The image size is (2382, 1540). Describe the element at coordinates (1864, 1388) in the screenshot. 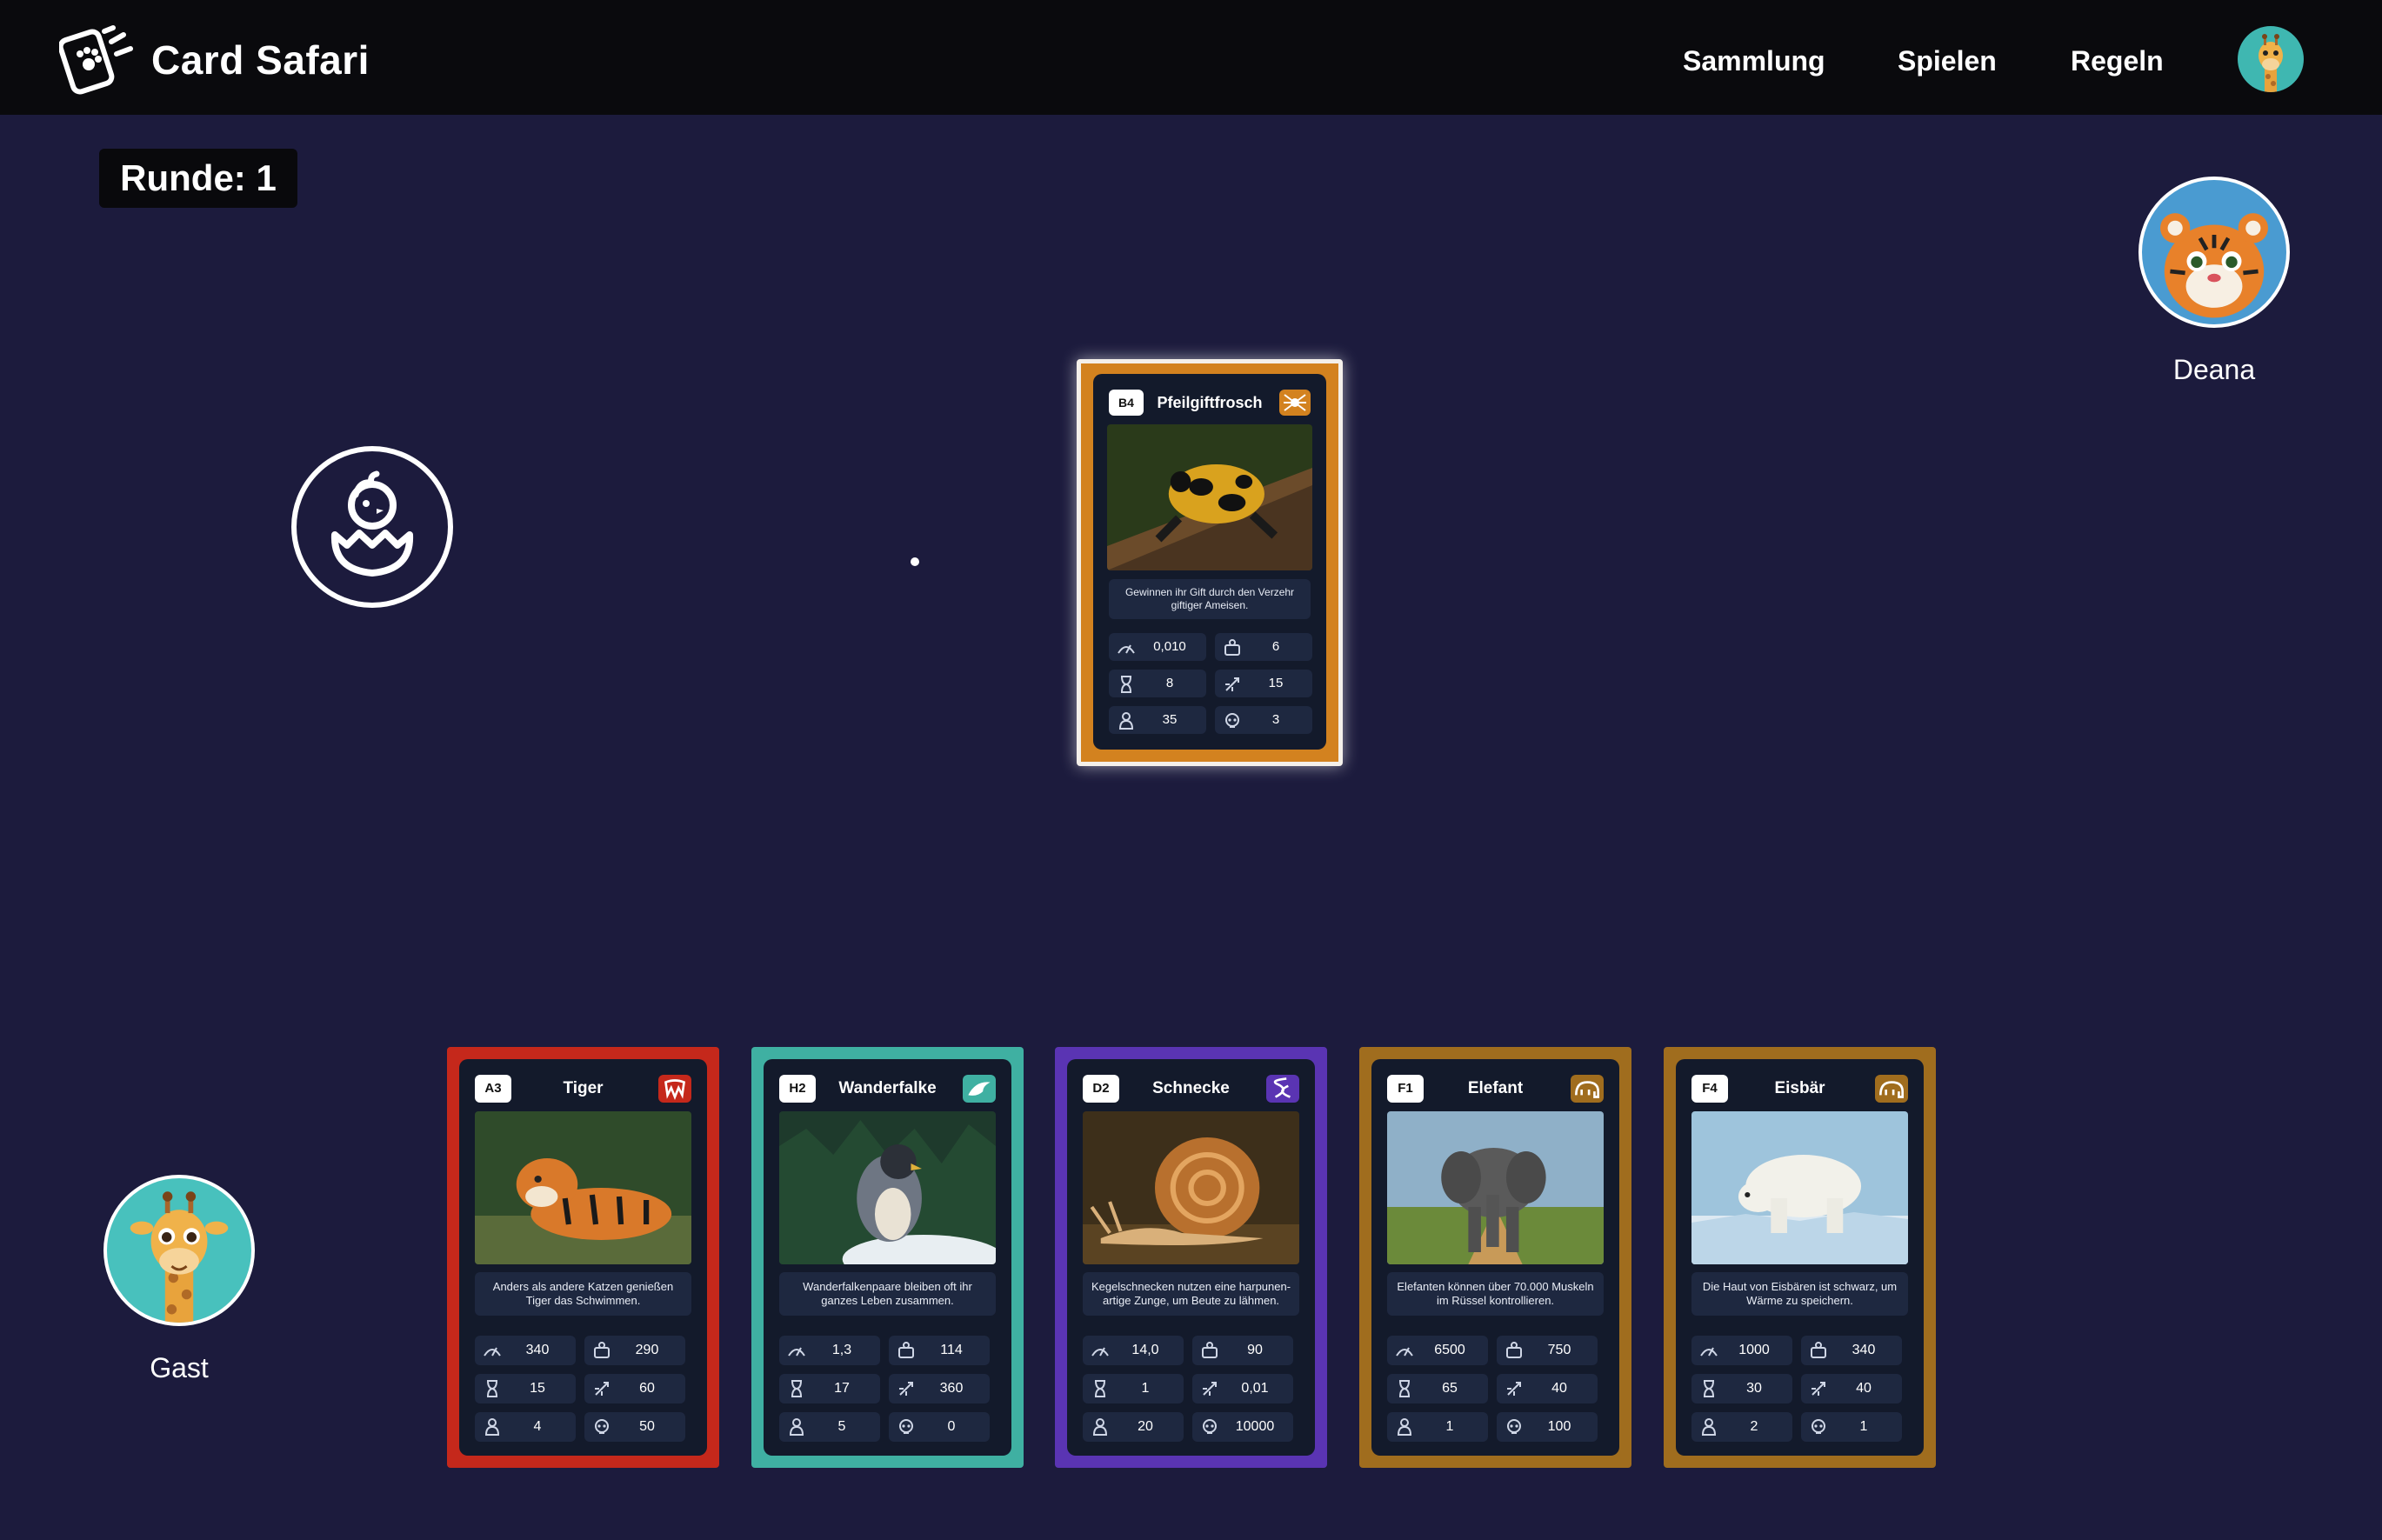

I see `stat-value: 40` at that location.